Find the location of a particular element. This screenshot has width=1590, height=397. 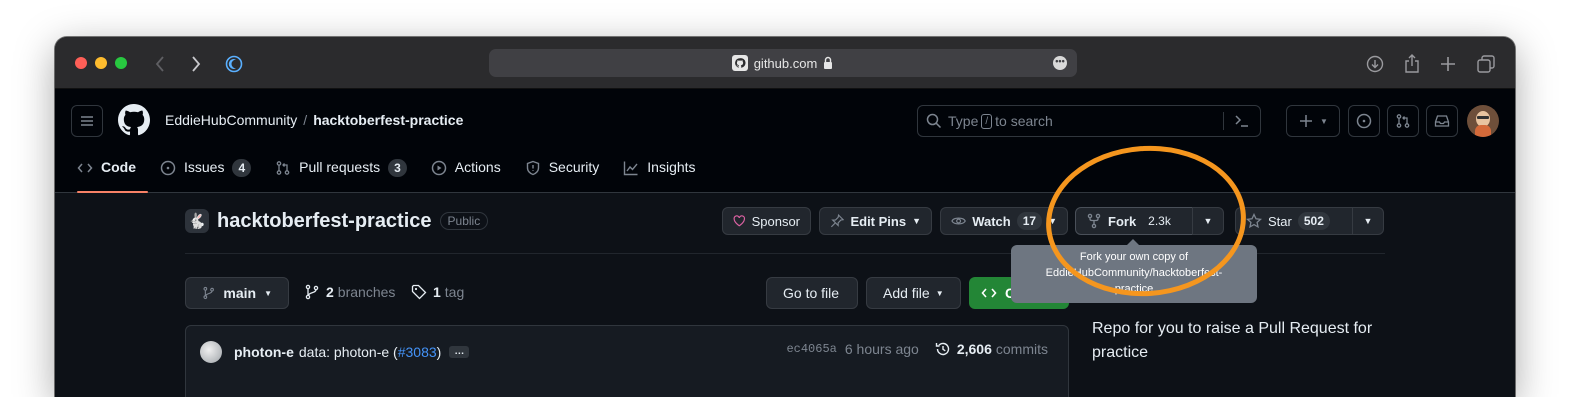

add-file-button: Add file ▼ is located at coordinates (913, 293).